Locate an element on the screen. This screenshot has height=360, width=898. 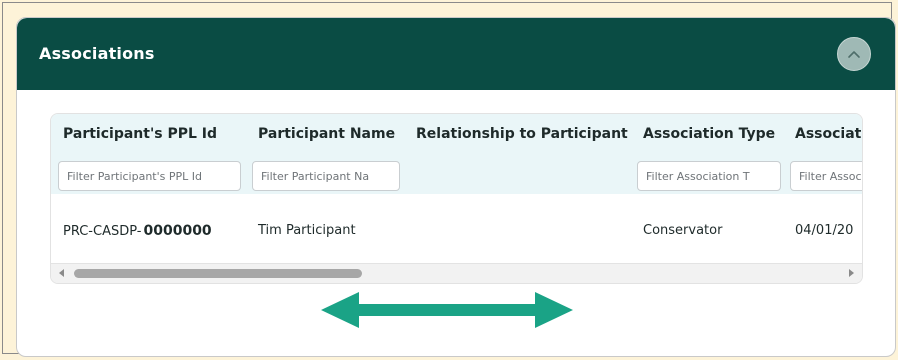
column-header-participant-name: Participant Name is located at coordinates (326, 134).